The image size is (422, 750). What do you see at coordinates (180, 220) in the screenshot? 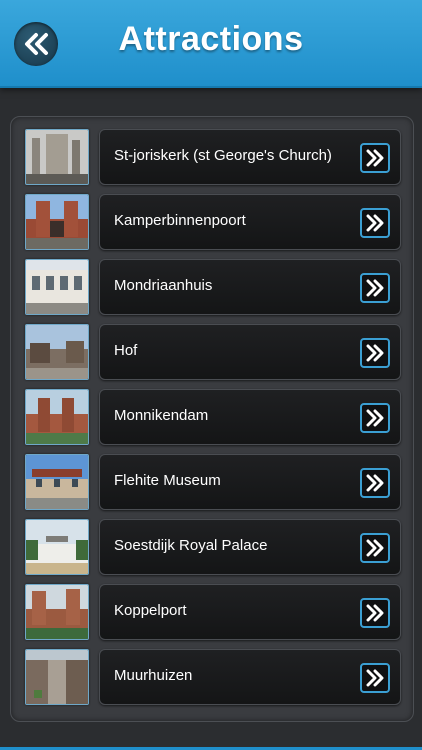
I see `attraction-name: Kamperbinnenpoort` at bounding box center [180, 220].